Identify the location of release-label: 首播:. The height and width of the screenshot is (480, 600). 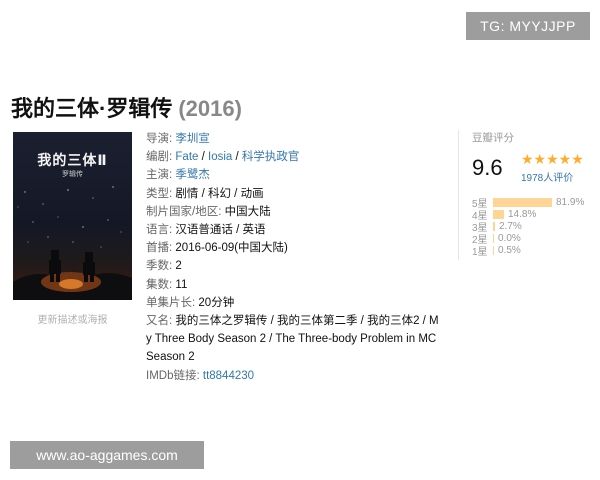
(159, 248).